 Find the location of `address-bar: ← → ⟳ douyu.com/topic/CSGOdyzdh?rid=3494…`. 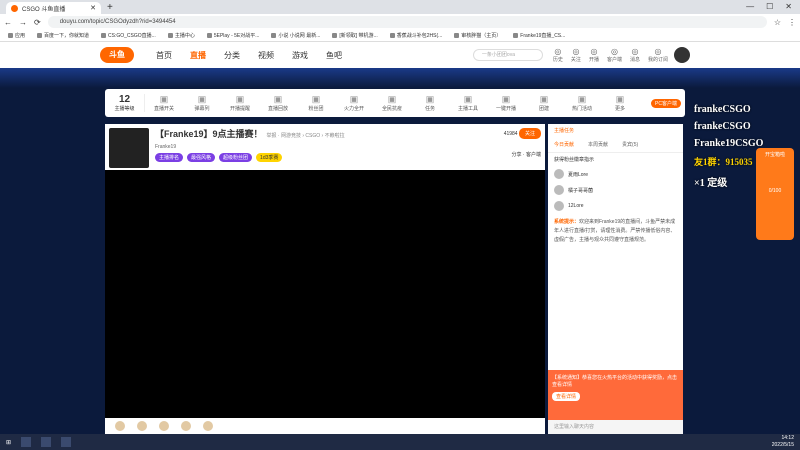

address-bar: ← → ⟳ douyu.com/topic/CSGOdyzdh?rid=3494… is located at coordinates (400, 22).